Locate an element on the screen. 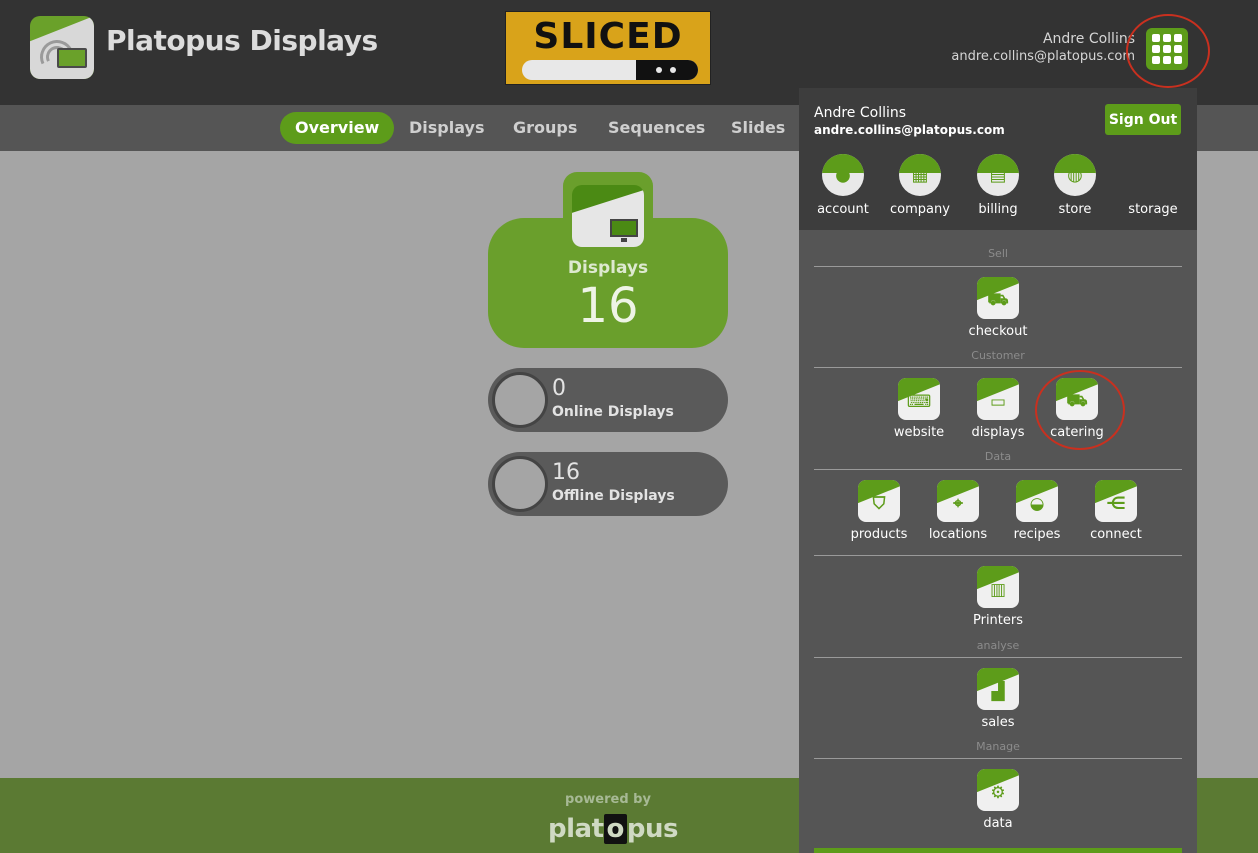 This screenshot has height=853, width=1258. app-products: ⛉ products is located at coordinates (879, 511).